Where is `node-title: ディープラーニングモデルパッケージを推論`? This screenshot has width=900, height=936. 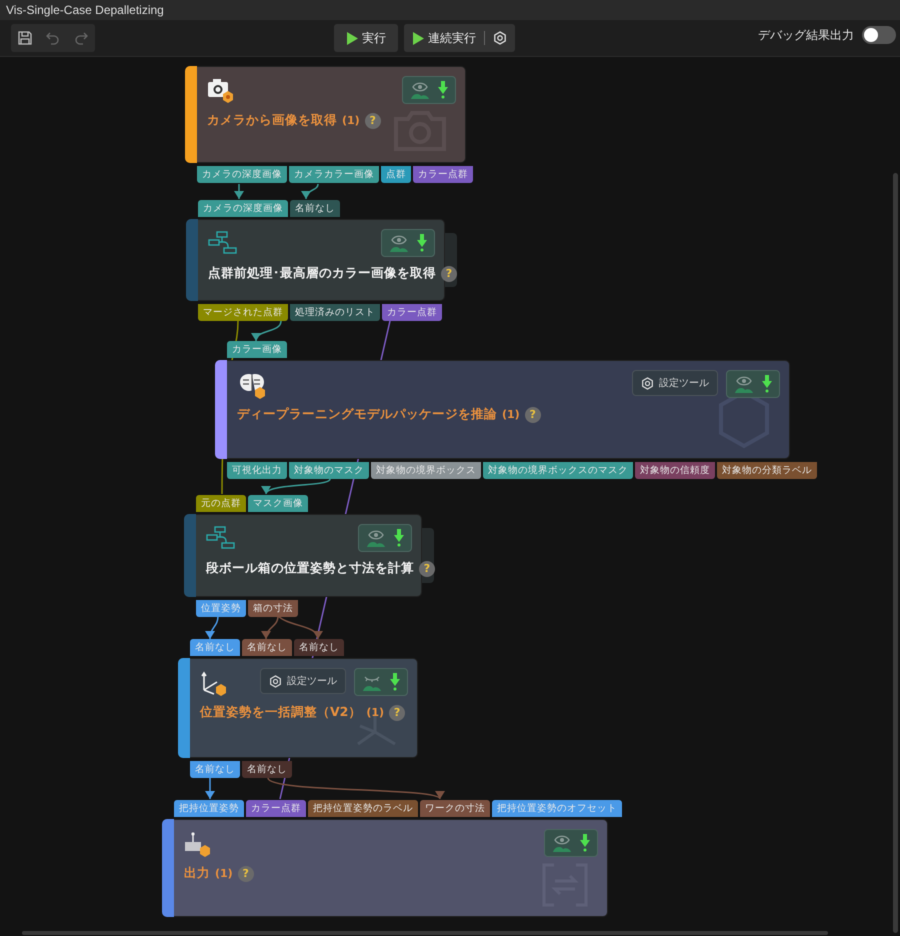
node-title: ディープラーニングモデルパッケージを推論 is located at coordinates (367, 414).